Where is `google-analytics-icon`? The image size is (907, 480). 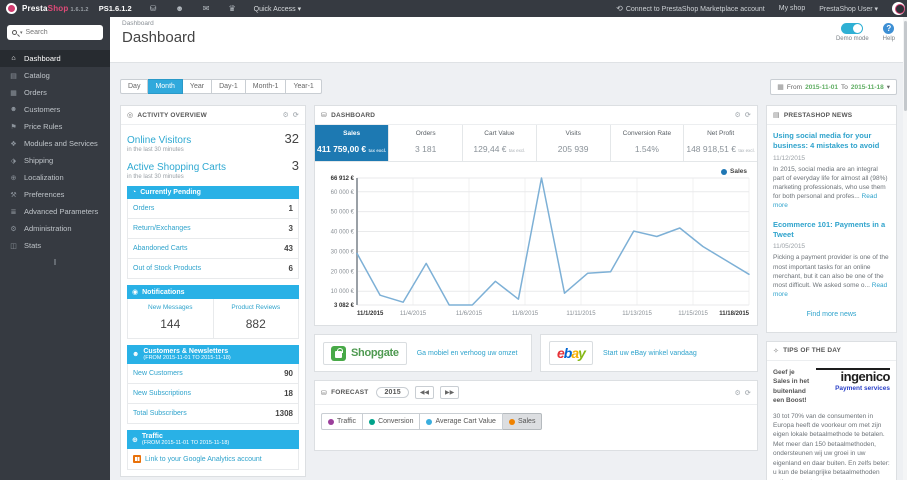
google-analytics-icon is located at coordinates (137, 459).